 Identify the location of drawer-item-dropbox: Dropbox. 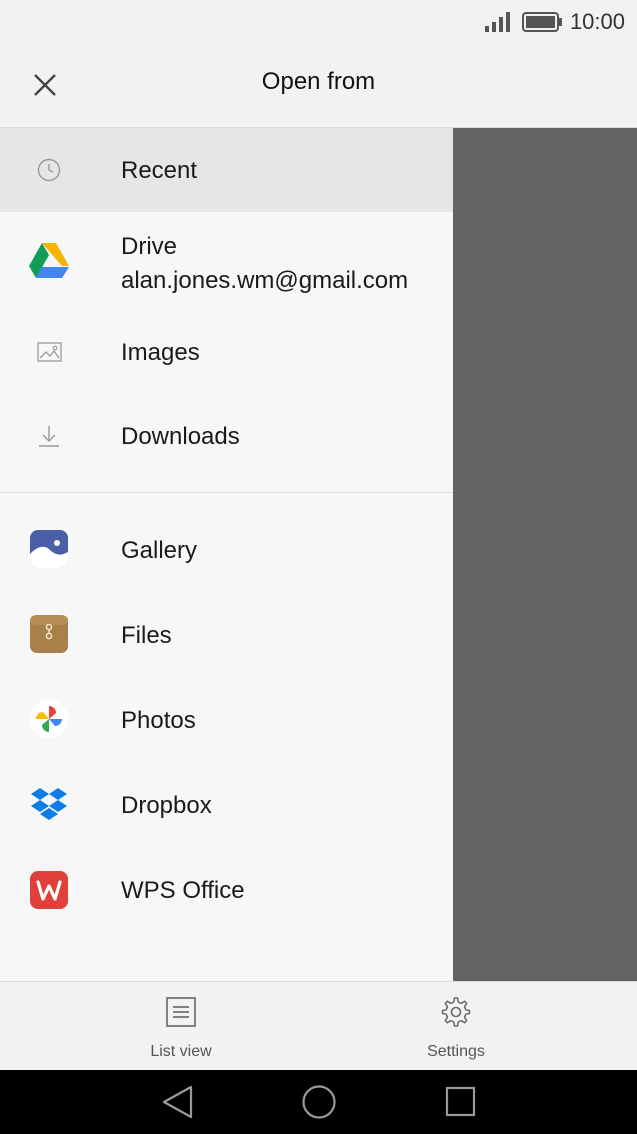
(226, 805).